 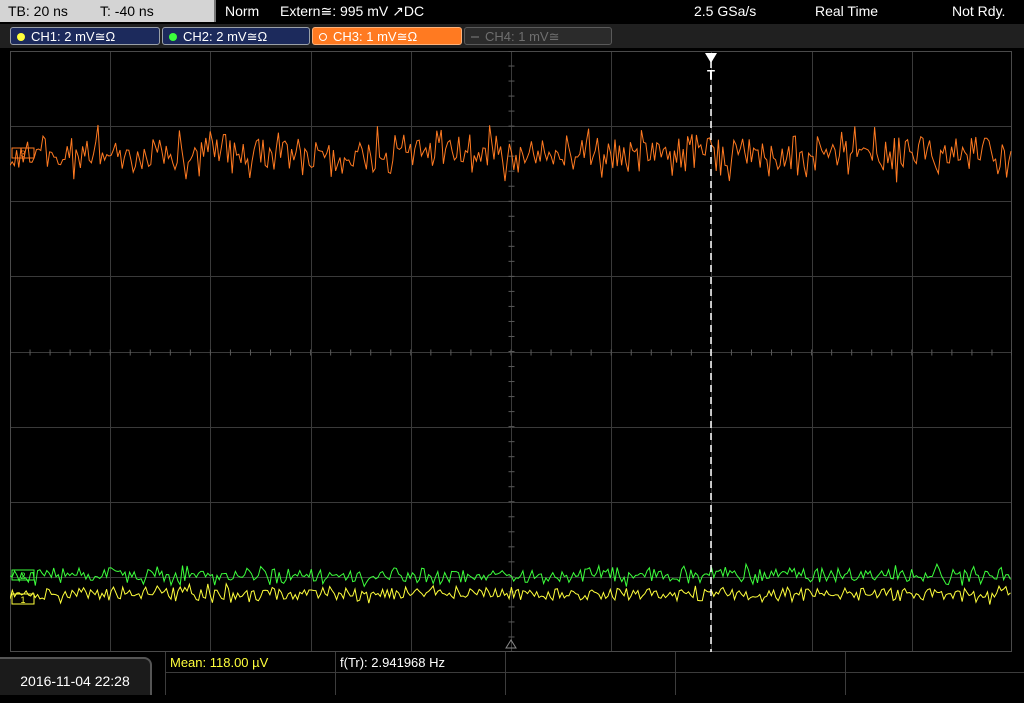 What do you see at coordinates (22, 576) in the screenshot?
I see `channel-2-offset-label: 2` at bounding box center [22, 576].